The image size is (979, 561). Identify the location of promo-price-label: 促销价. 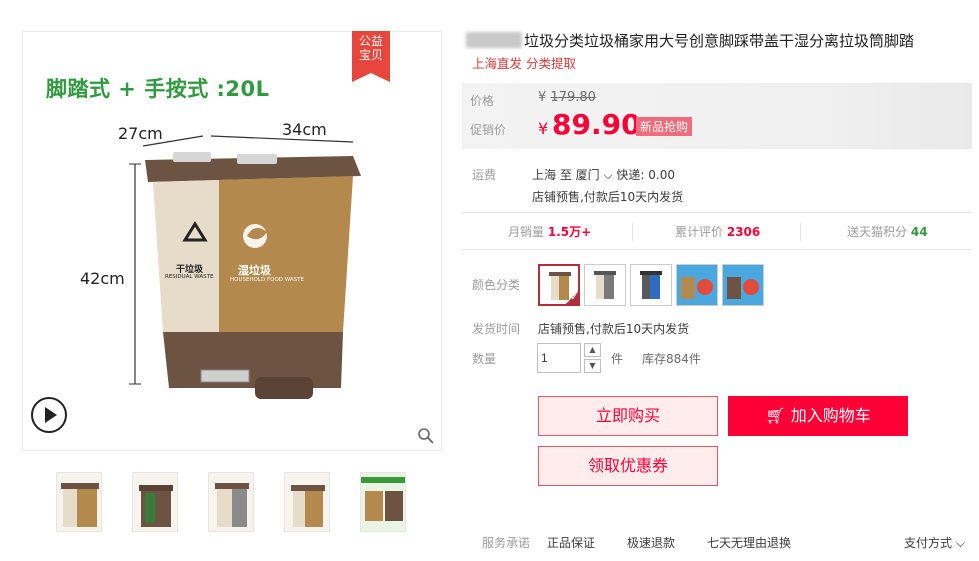
(488, 130).